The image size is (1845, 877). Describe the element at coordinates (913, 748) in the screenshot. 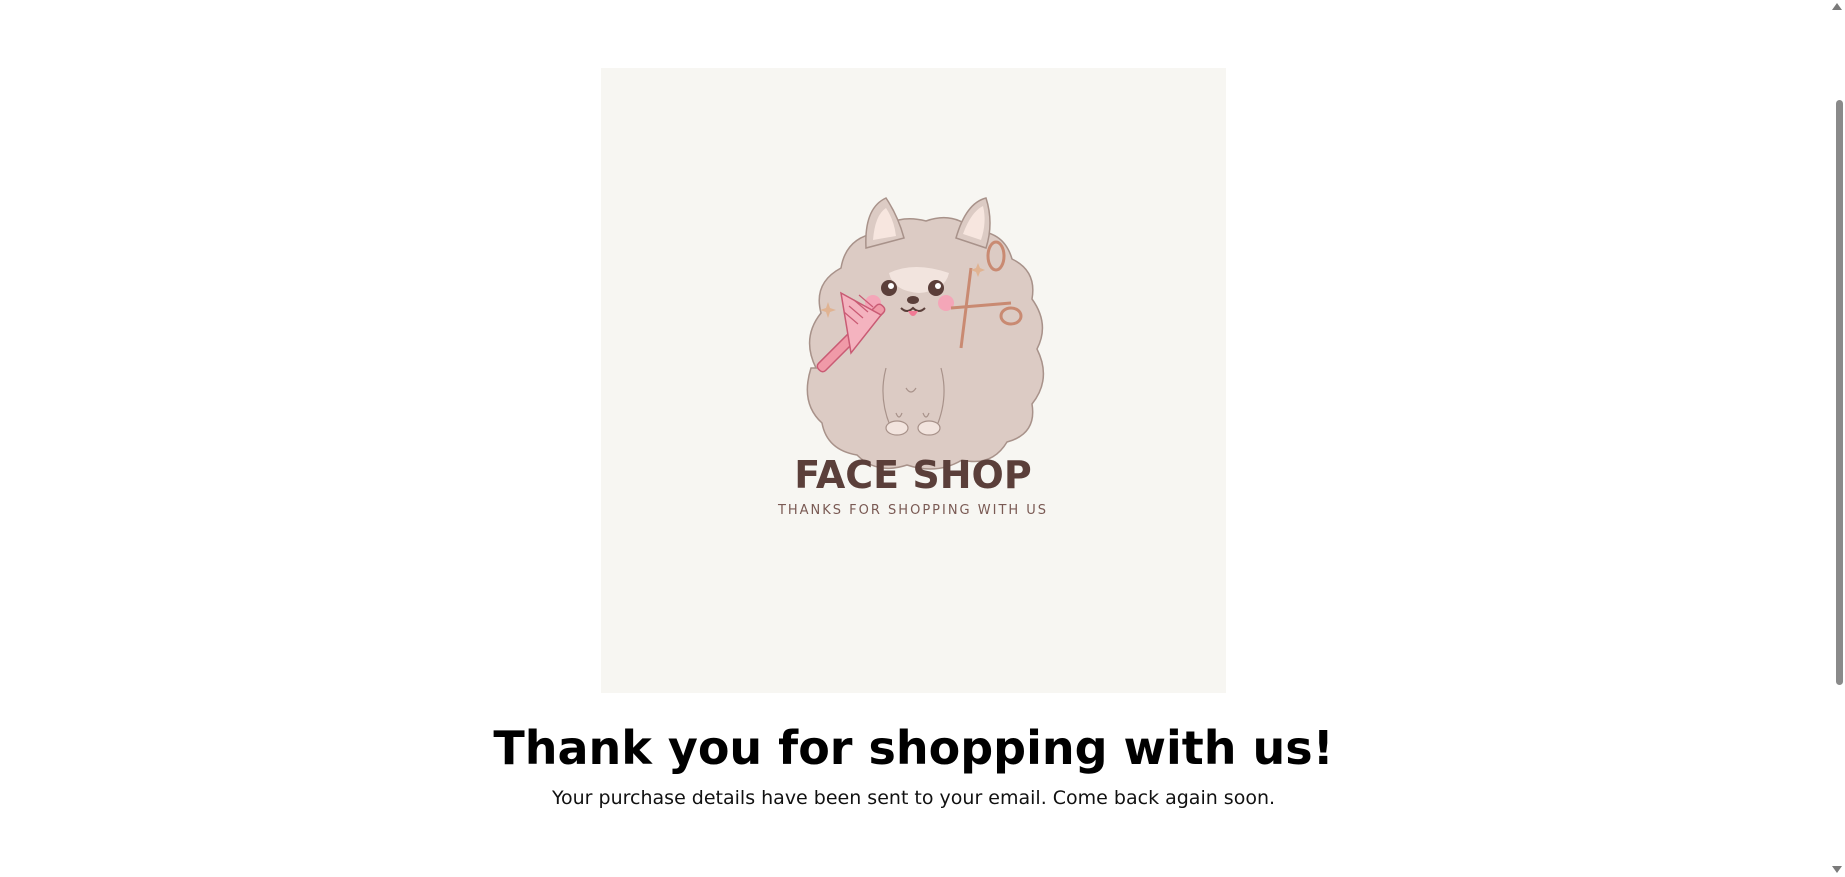

I see `page-title: Thank you for shopping with us!` at that location.